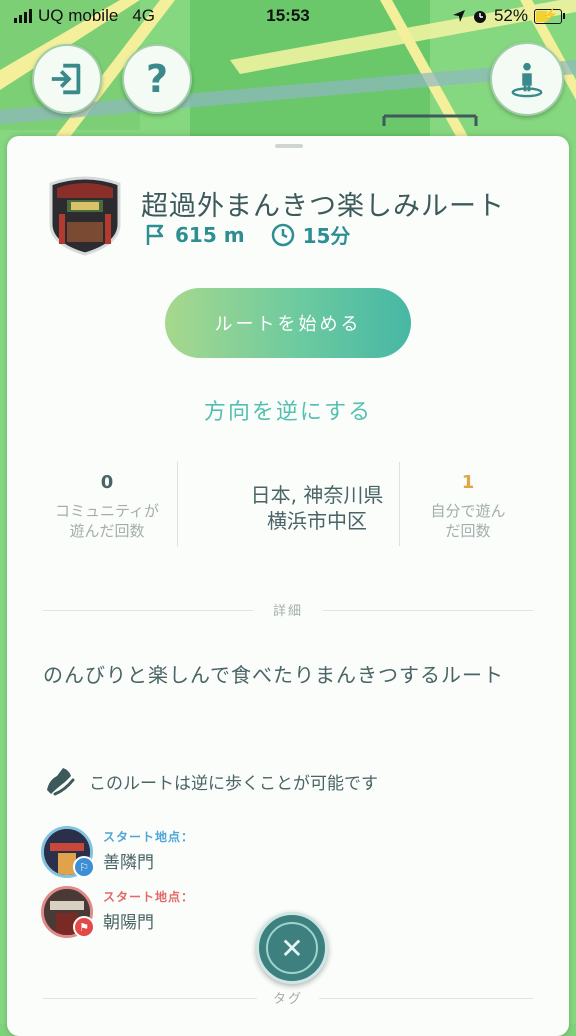 The height and width of the screenshot is (1036, 576). Describe the element at coordinates (468, 521) in the screenshot. I see `self-count-label: 自分で遊ん だ回数` at that location.